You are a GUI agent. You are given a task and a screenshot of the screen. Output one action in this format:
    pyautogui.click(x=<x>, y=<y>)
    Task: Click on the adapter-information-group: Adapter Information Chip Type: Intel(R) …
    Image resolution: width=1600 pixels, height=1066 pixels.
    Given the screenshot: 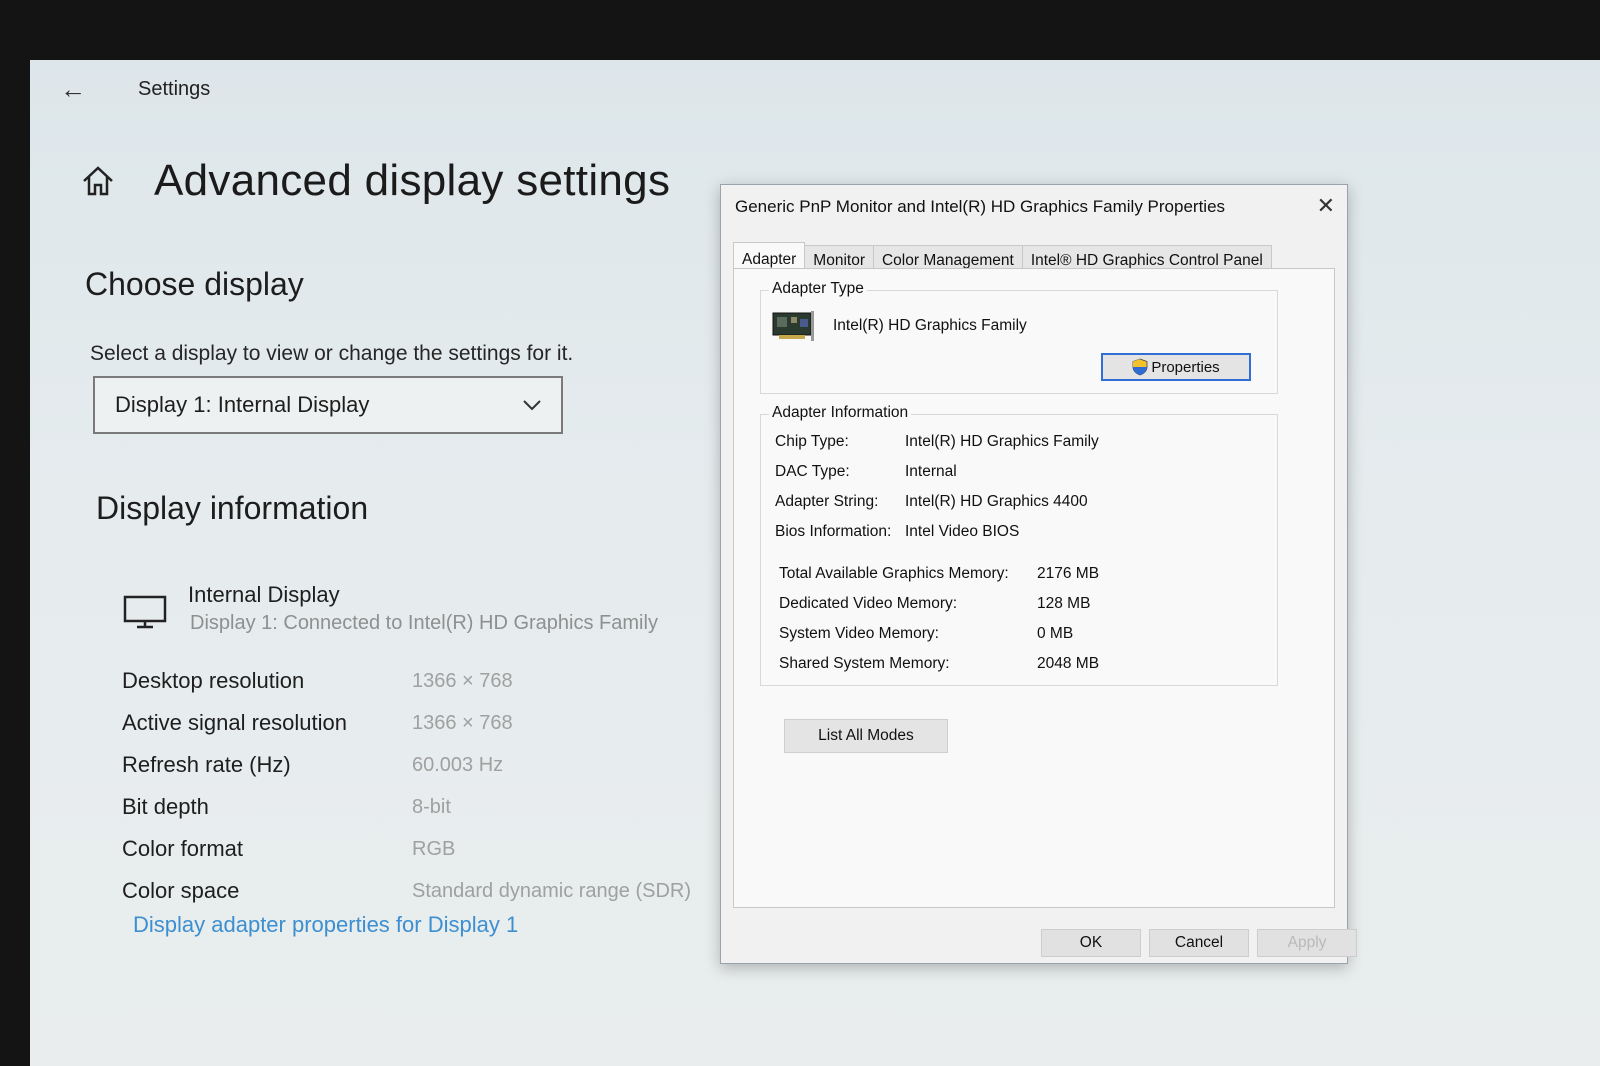 What is the action you would take?
    pyautogui.click(x=1019, y=545)
    